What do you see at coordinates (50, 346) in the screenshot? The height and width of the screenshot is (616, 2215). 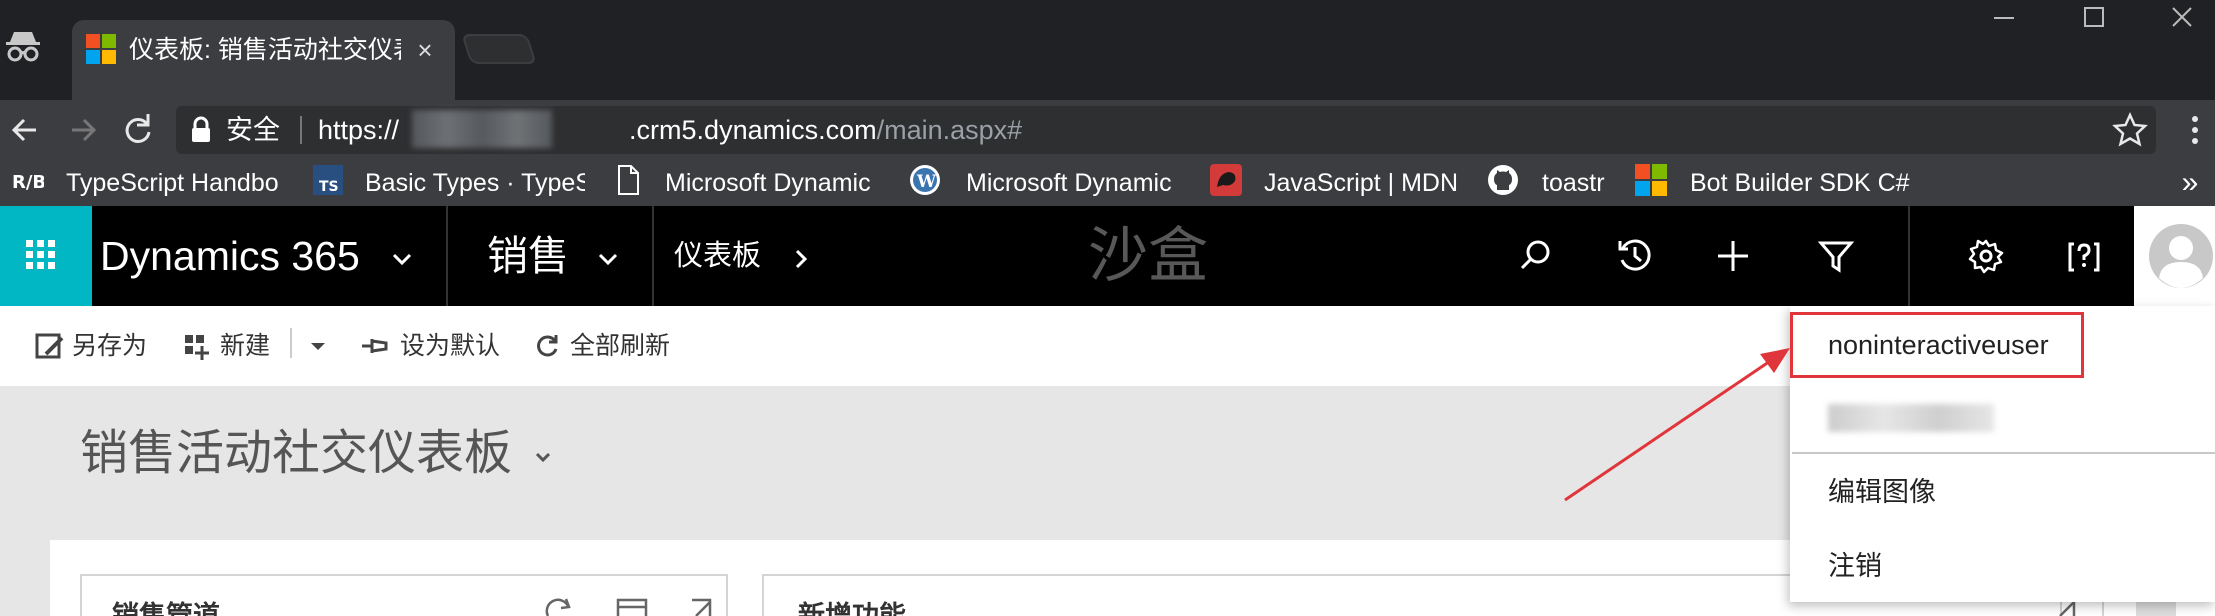 I see `save-as-icon` at bounding box center [50, 346].